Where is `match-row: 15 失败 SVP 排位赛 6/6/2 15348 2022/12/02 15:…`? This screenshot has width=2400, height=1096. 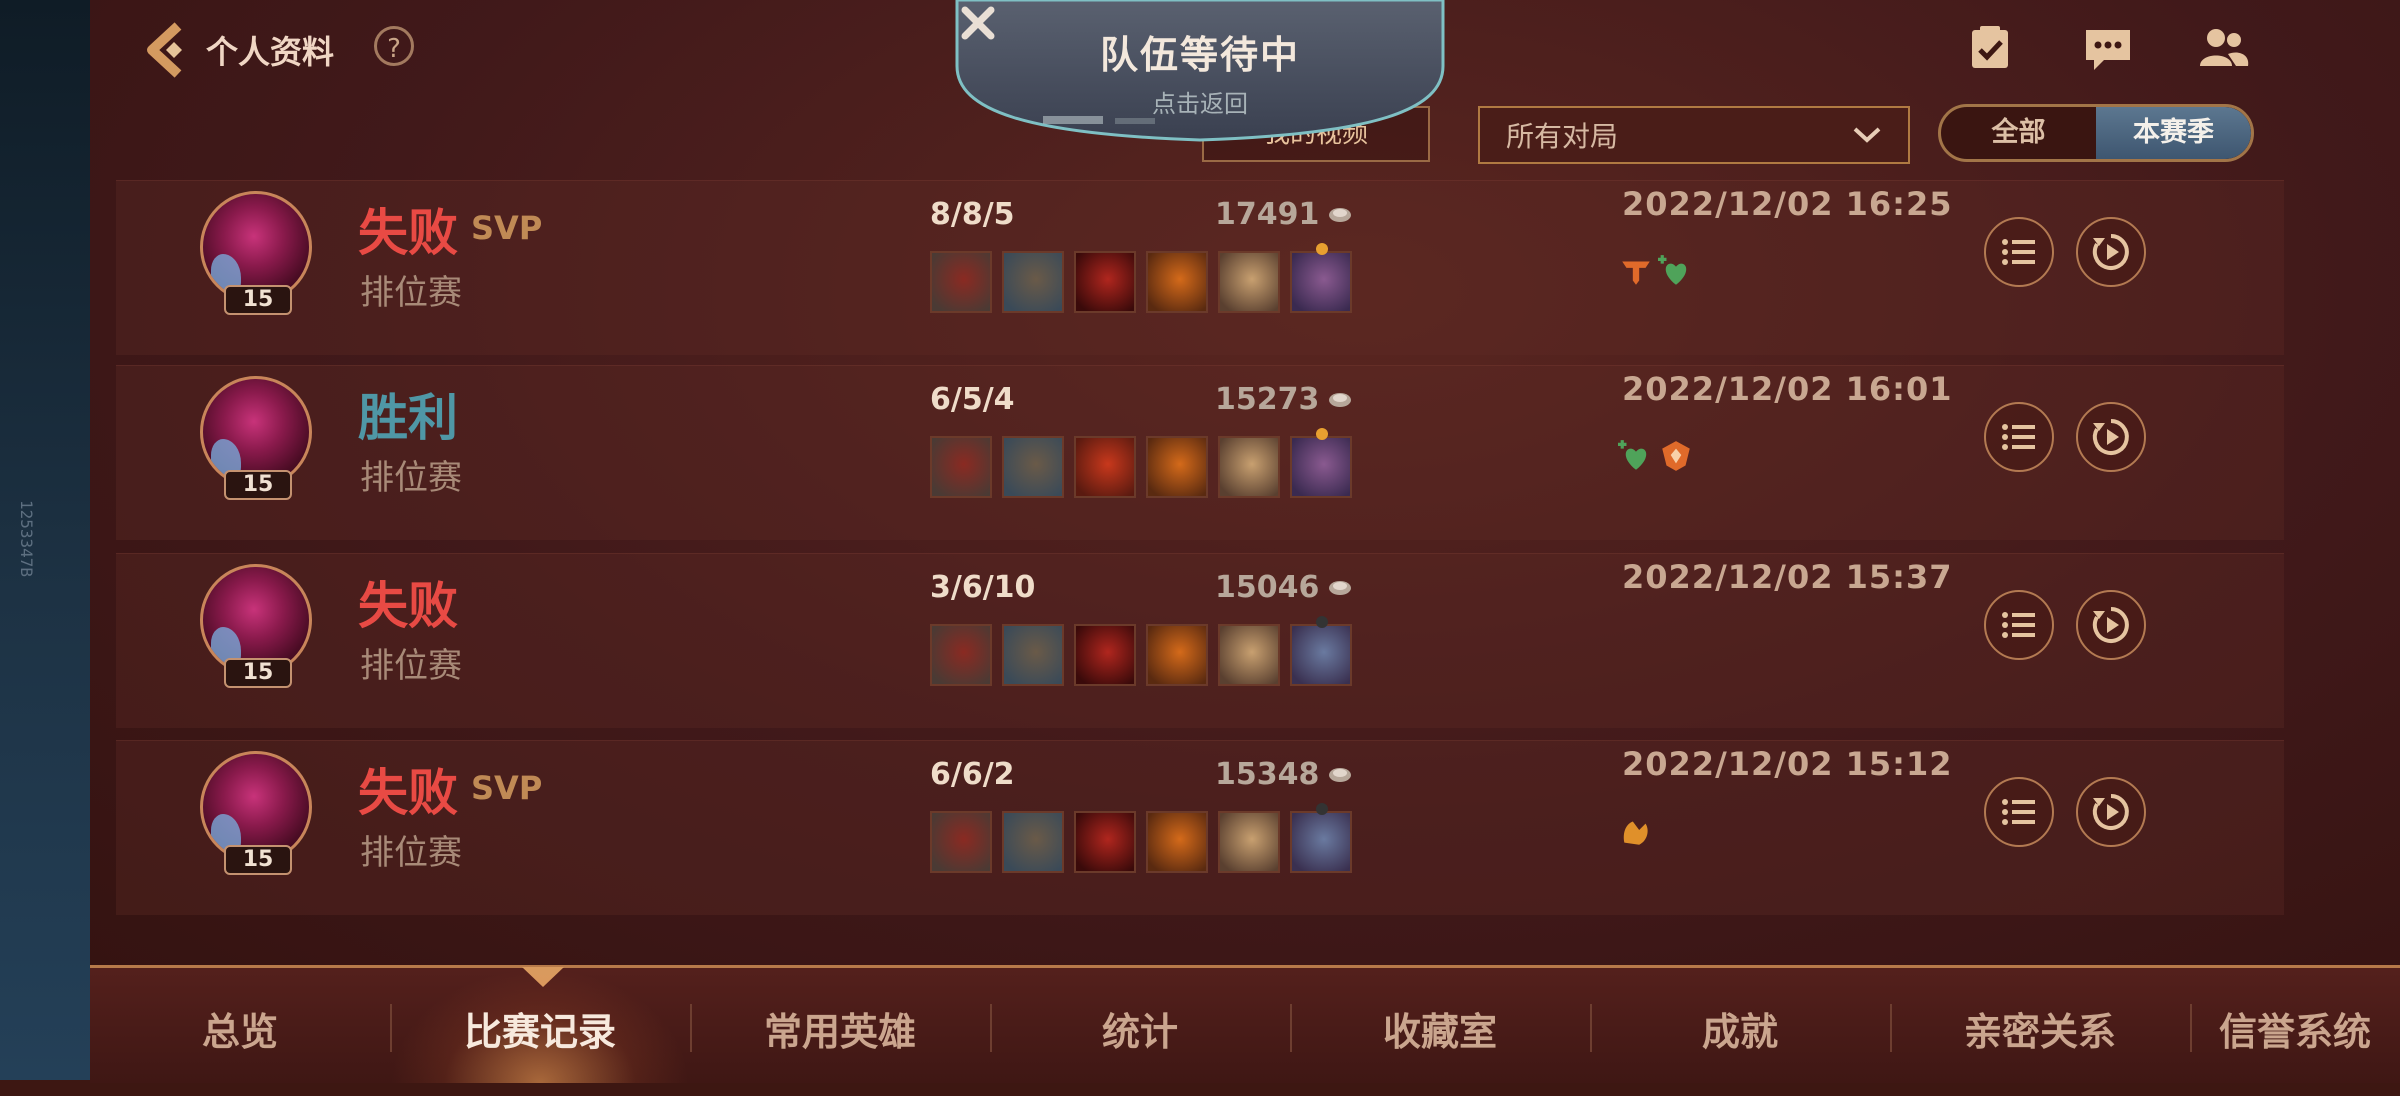
match-row: 15 失败 SVP 排位赛 6/6/2 15348 2022/12/02 15:… is located at coordinates (1200, 827).